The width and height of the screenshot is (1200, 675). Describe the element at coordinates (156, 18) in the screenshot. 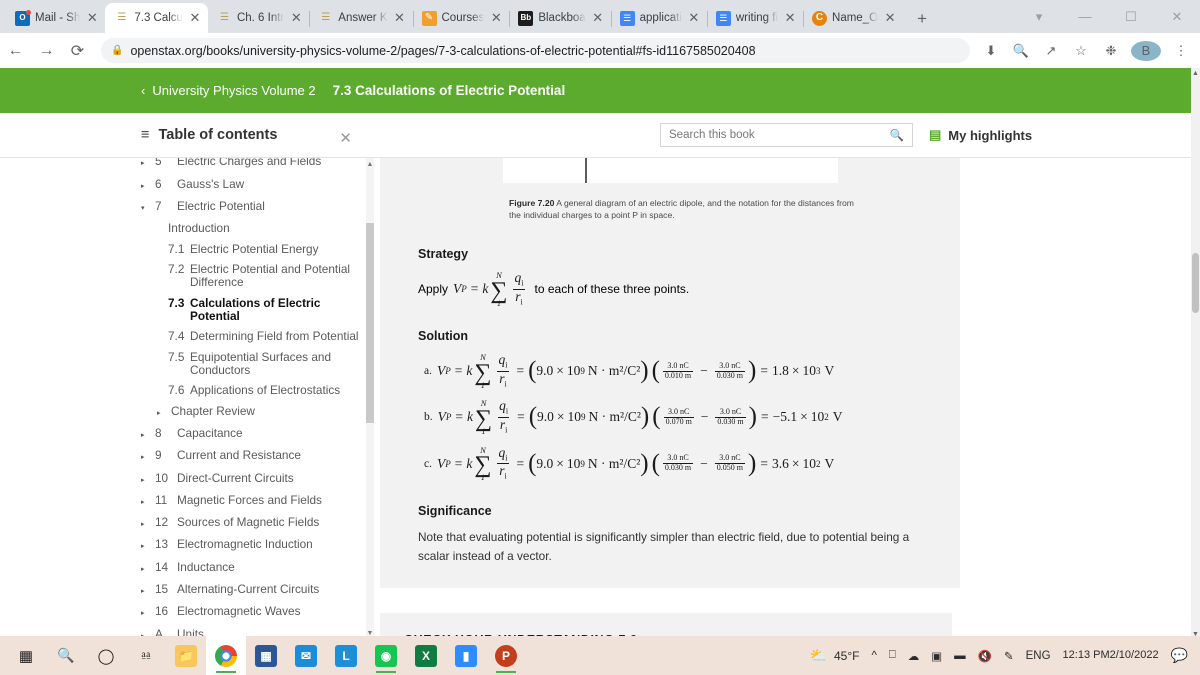

I see `tab-73-calculations: ☰ 7.3 Calcu ✕` at that location.